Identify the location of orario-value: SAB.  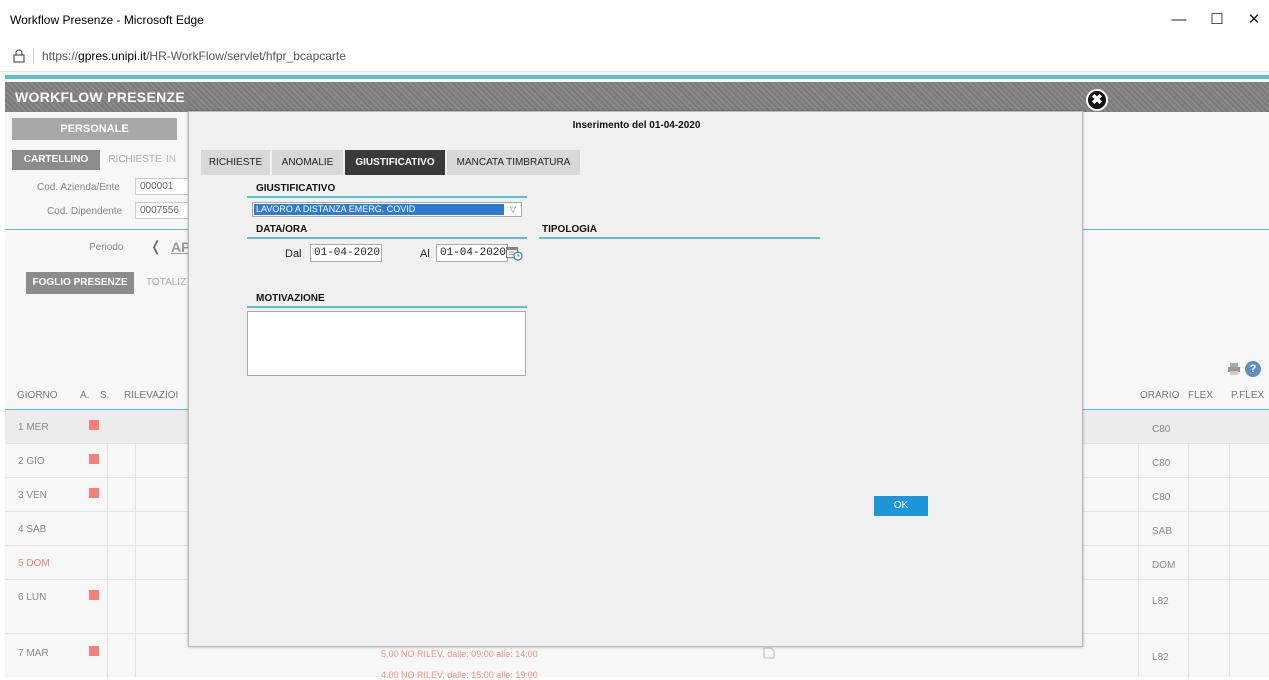
(1162, 531).